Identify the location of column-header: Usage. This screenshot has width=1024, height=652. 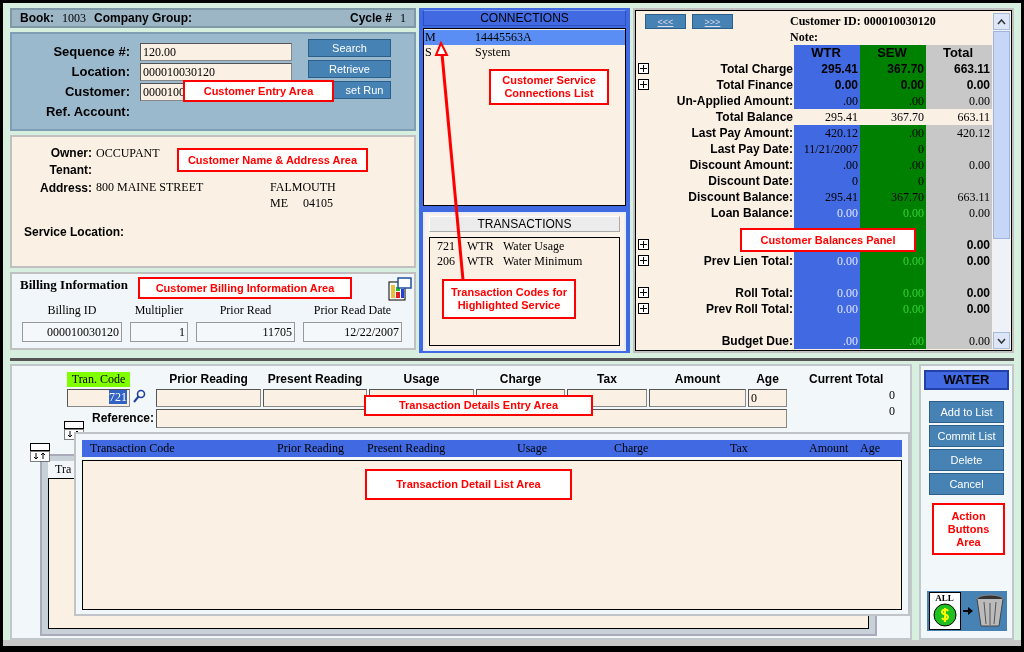
(421, 379).